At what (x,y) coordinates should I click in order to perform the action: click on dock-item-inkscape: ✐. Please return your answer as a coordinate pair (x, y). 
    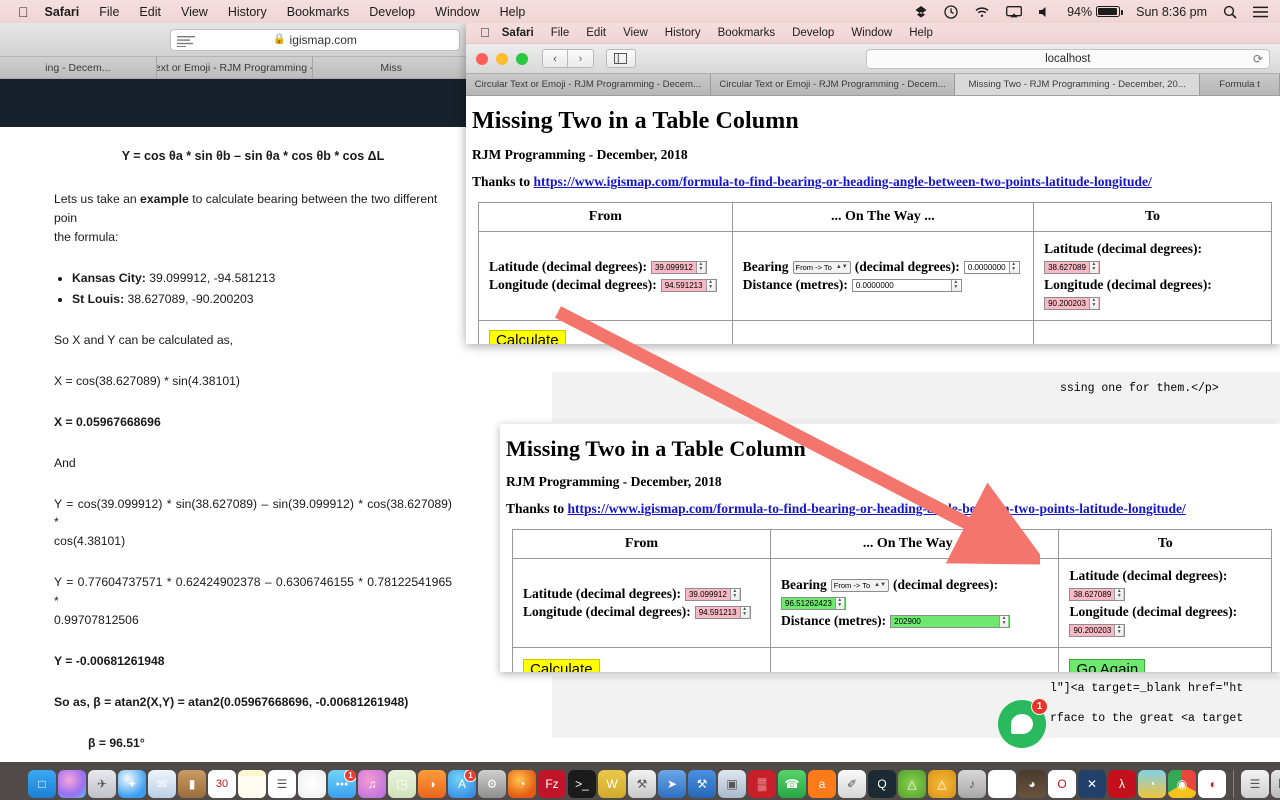
    Looking at the image, I should click on (852, 784).